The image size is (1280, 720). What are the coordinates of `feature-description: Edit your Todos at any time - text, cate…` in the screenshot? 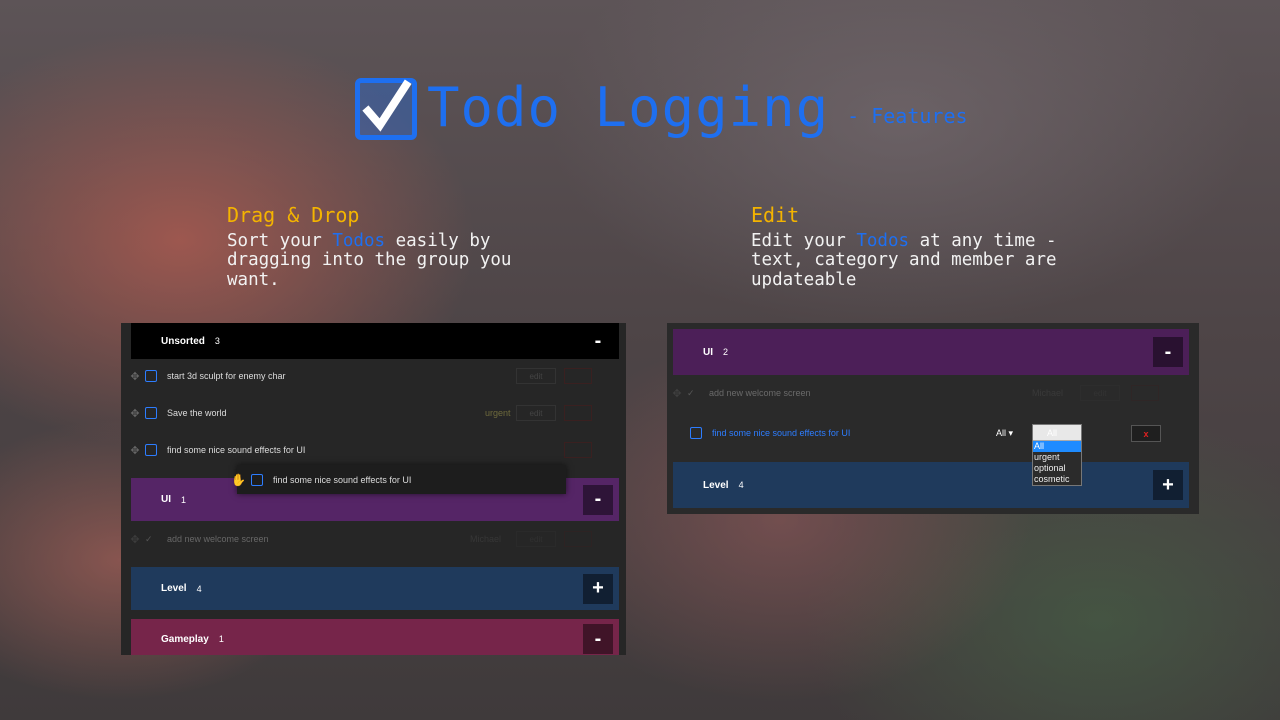 It's located at (904, 260).